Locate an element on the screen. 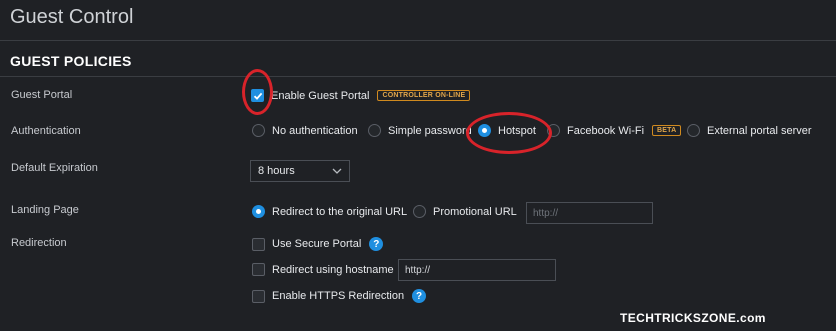 The image size is (836, 331). hostname-input is located at coordinates (477, 270).